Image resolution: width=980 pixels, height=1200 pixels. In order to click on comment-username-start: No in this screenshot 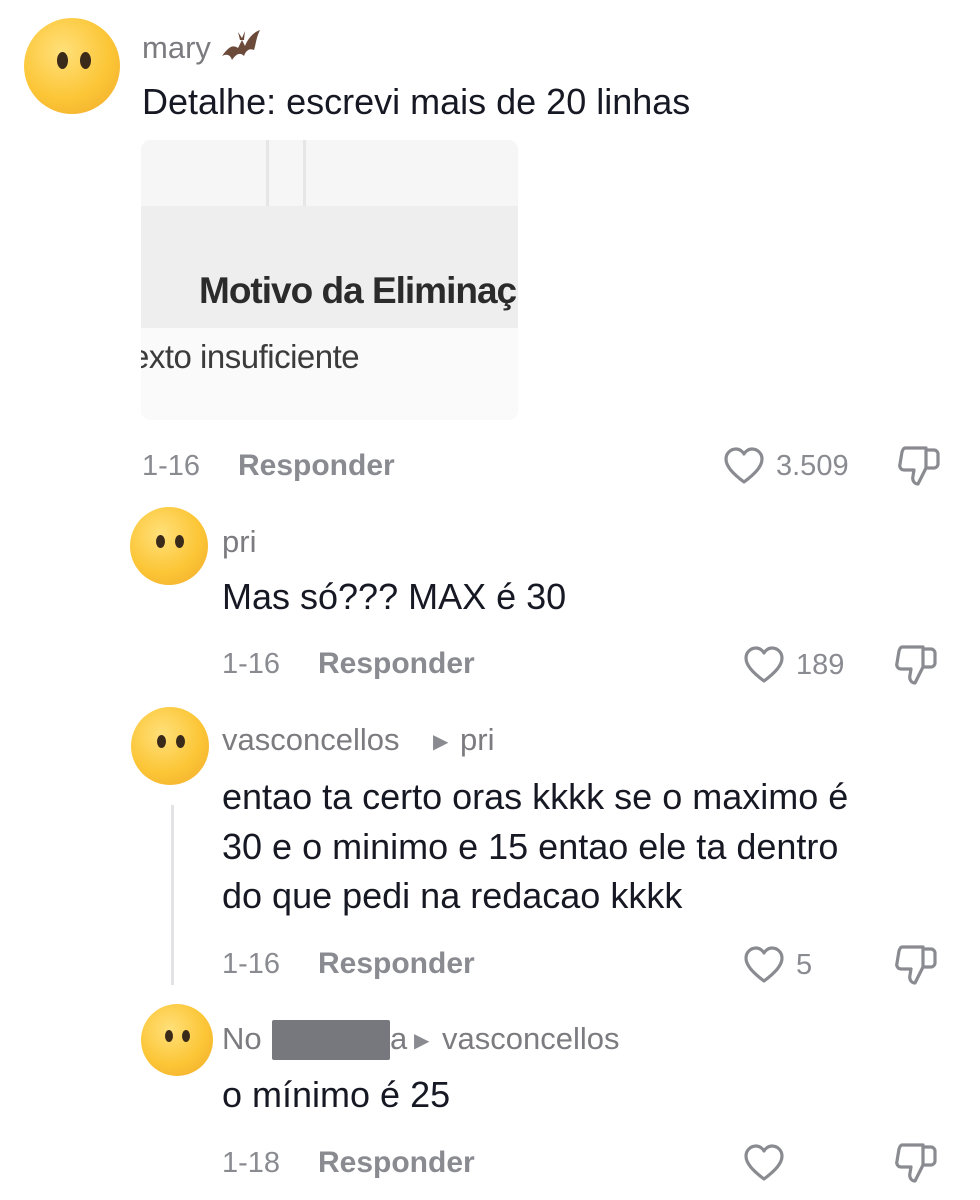, I will do `click(242, 1039)`.